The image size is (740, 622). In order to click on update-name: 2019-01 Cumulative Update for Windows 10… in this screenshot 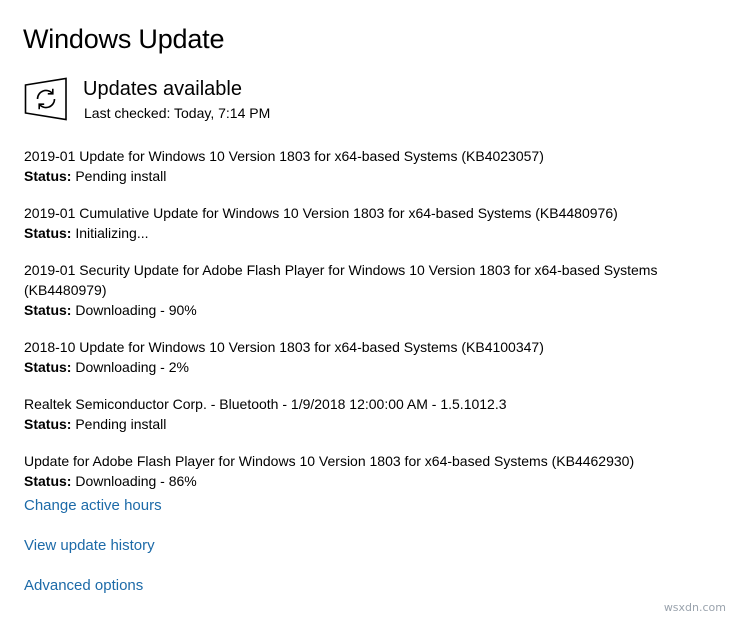, I will do `click(321, 213)`.